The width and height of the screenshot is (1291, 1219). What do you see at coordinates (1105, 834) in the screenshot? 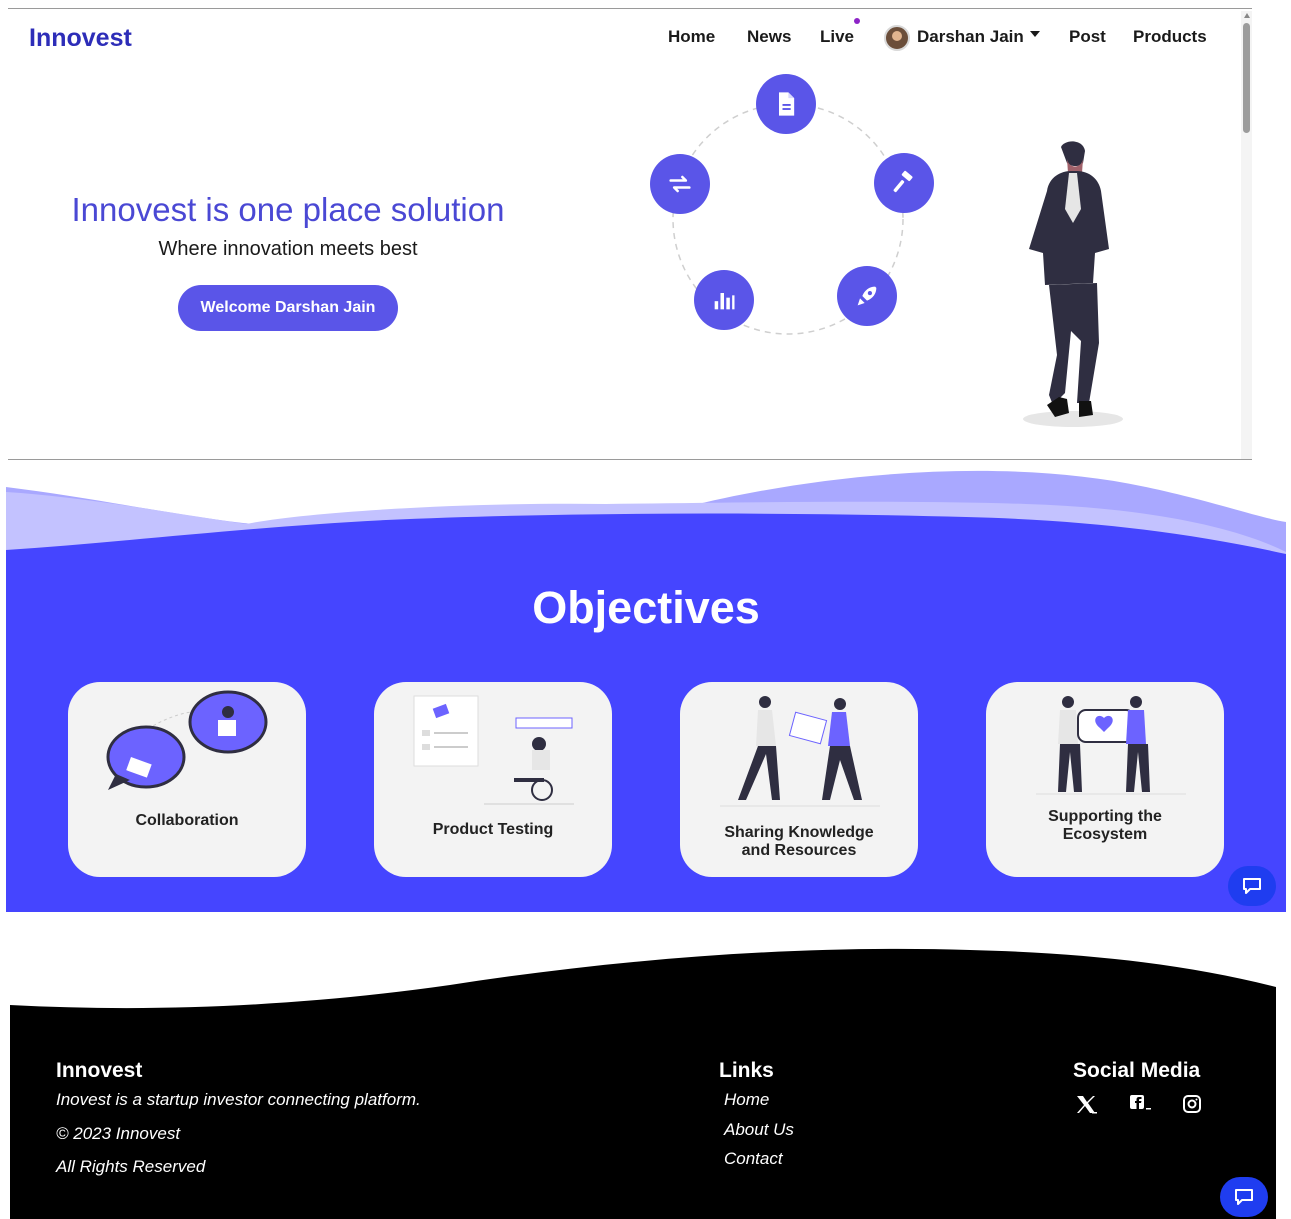
I see `card-label-line2: Ecosystem` at bounding box center [1105, 834].